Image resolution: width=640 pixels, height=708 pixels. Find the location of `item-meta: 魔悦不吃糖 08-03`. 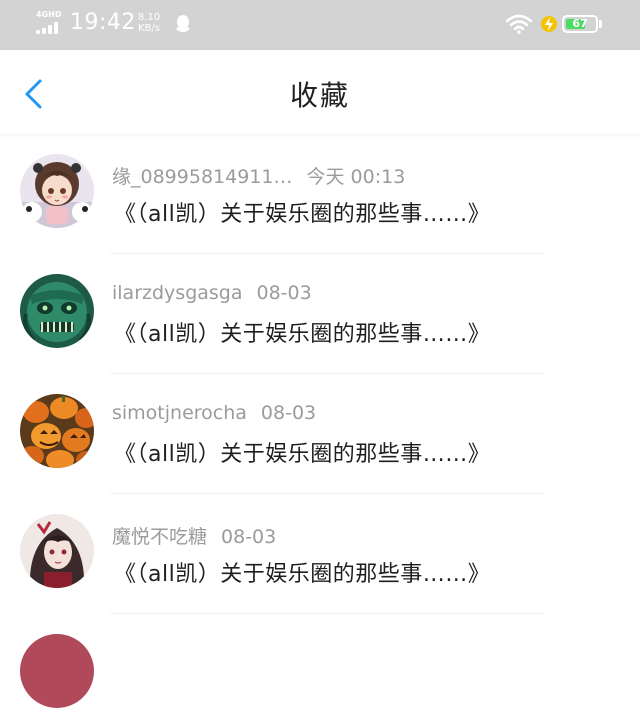

item-meta: 魔悦不吃糖 08-03 is located at coordinates (194, 535).